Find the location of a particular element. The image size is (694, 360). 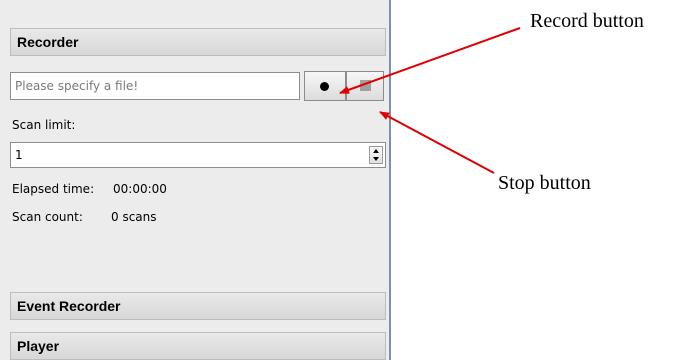

stop-button is located at coordinates (365, 86).